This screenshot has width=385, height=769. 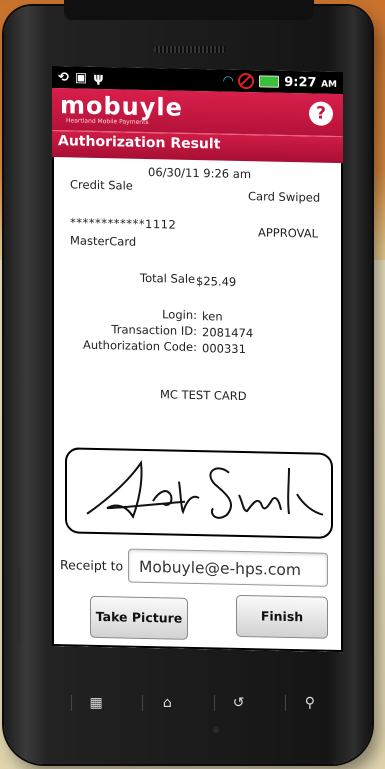 What do you see at coordinates (203, 395) in the screenshot?
I see `card-name: MC TEST CARD` at bounding box center [203, 395].